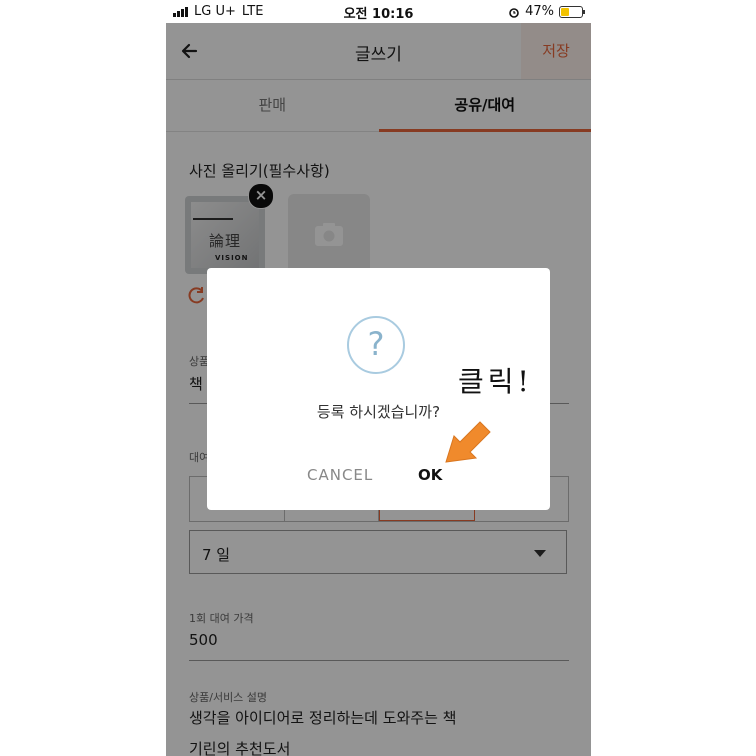  What do you see at coordinates (495, 381) in the screenshot?
I see `click-annotation: 클릭!` at bounding box center [495, 381].